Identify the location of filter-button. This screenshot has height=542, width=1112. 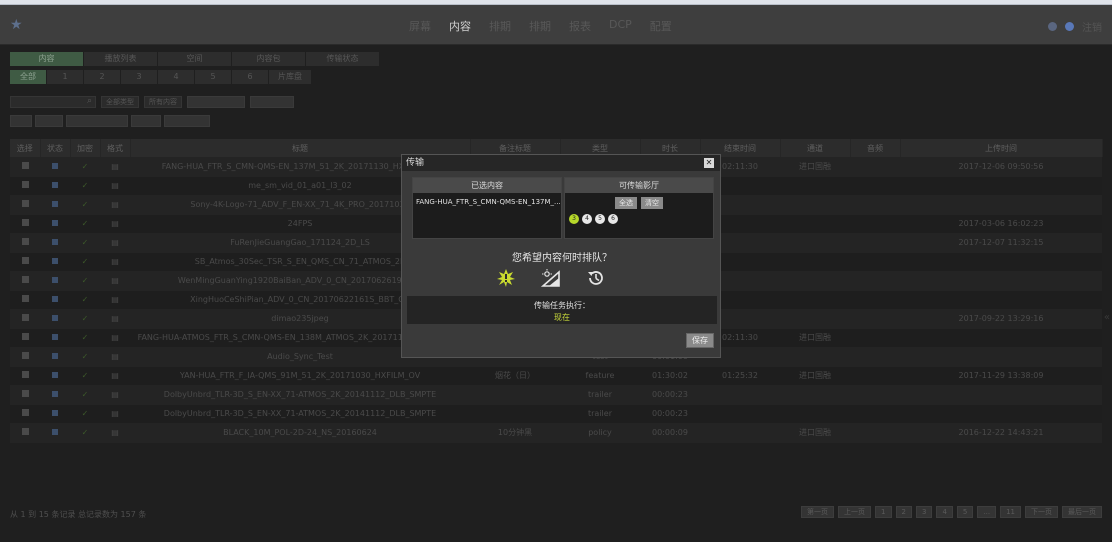
(216, 102).